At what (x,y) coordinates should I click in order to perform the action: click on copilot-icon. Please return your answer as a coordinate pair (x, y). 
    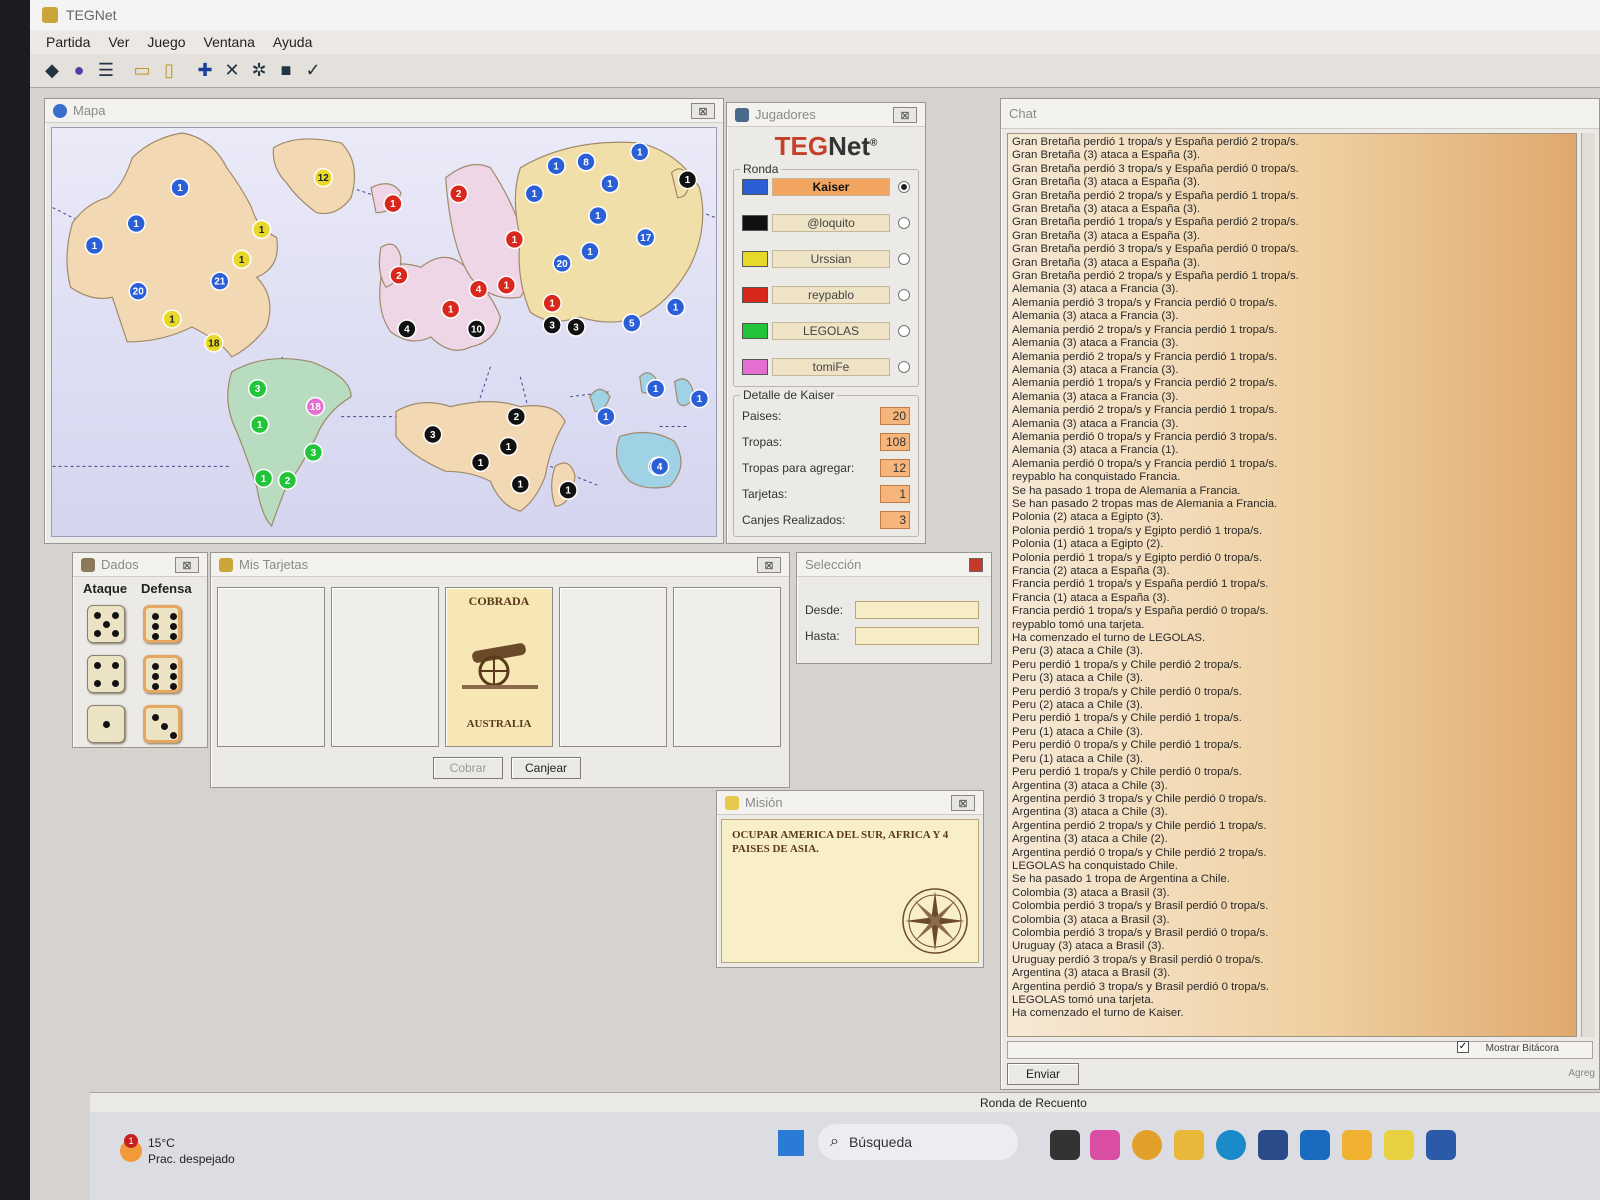
    Looking at the image, I should click on (1105, 1145).